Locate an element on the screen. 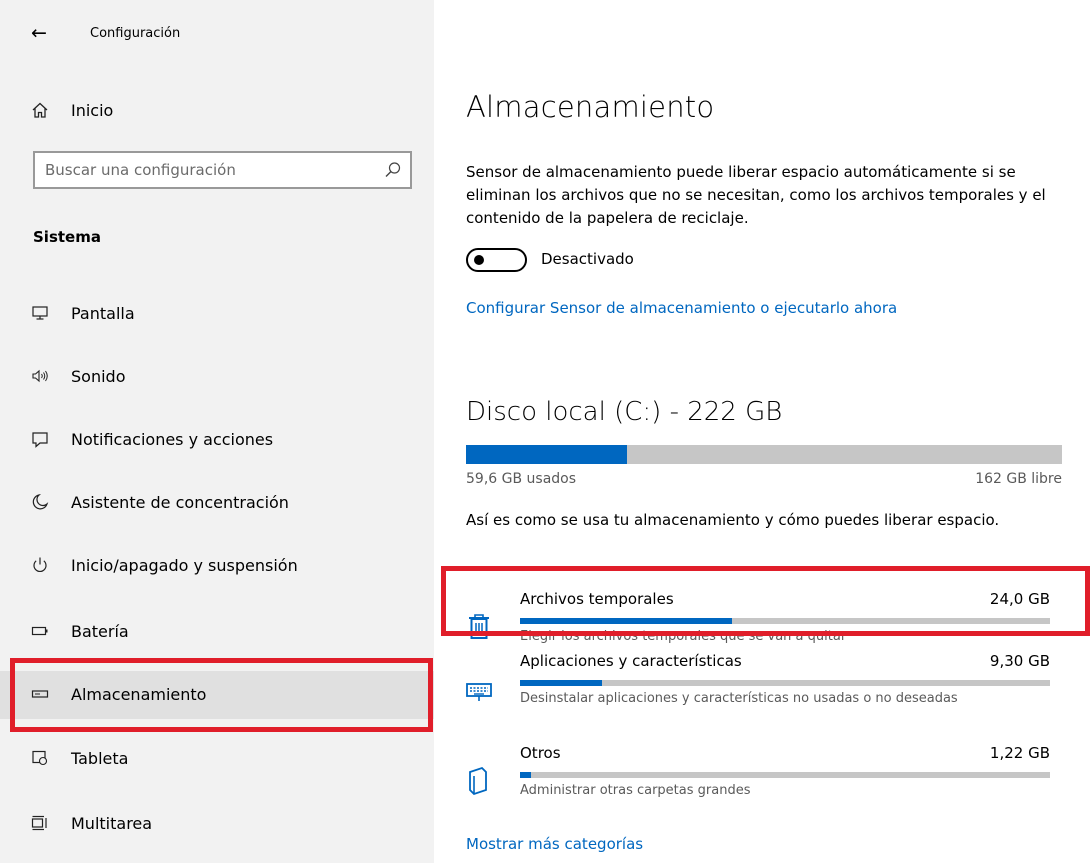  power-icon is located at coordinates (40, 565).